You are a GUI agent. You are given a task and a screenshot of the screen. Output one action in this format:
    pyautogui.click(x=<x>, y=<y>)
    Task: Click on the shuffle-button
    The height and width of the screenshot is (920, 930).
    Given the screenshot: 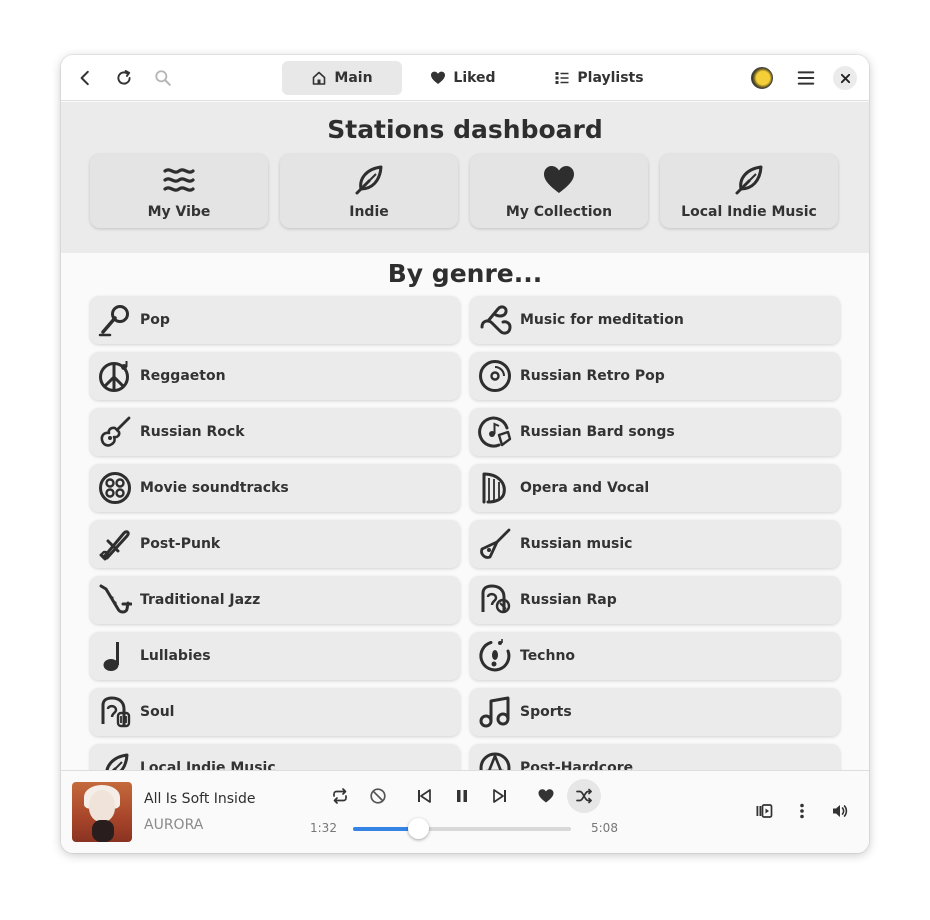 What is the action you would take?
    pyautogui.click(x=584, y=796)
    